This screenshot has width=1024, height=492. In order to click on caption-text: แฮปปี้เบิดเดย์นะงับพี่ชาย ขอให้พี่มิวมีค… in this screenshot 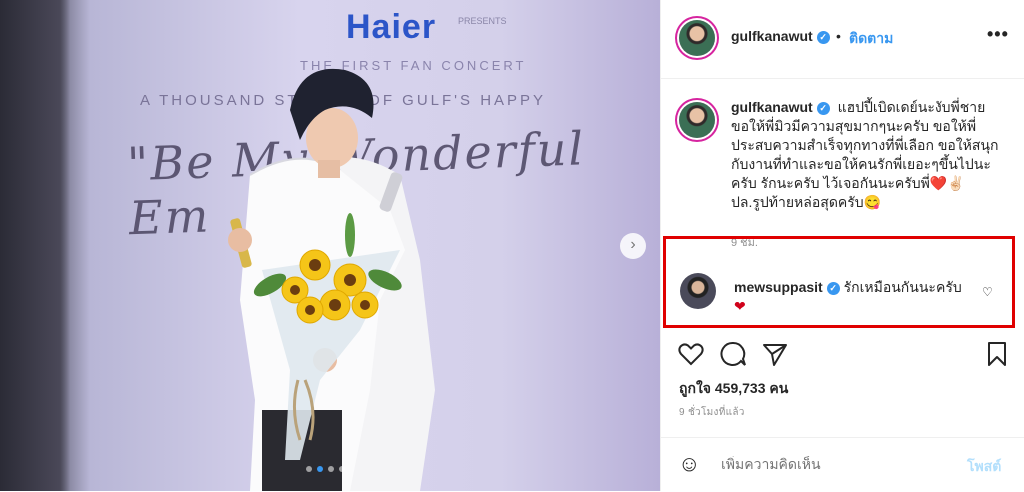, I will do `click(865, 154)`.